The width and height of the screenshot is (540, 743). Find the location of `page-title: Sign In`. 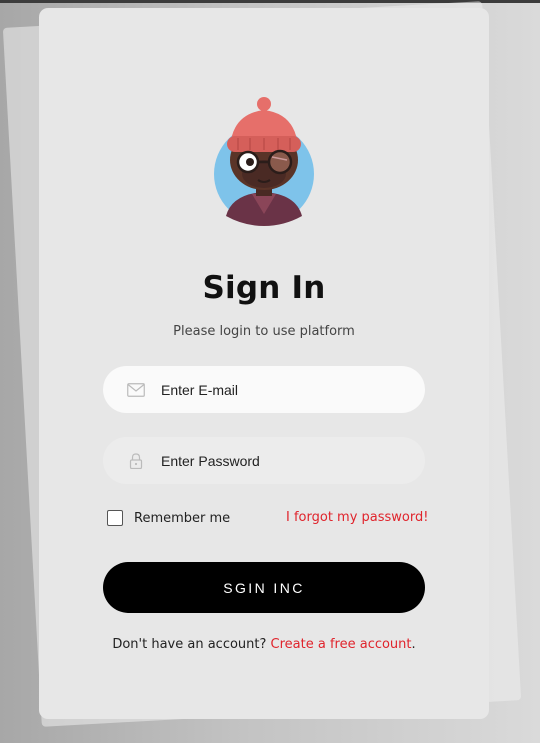

page-title: Sign In is located at coordinates (264, 288).